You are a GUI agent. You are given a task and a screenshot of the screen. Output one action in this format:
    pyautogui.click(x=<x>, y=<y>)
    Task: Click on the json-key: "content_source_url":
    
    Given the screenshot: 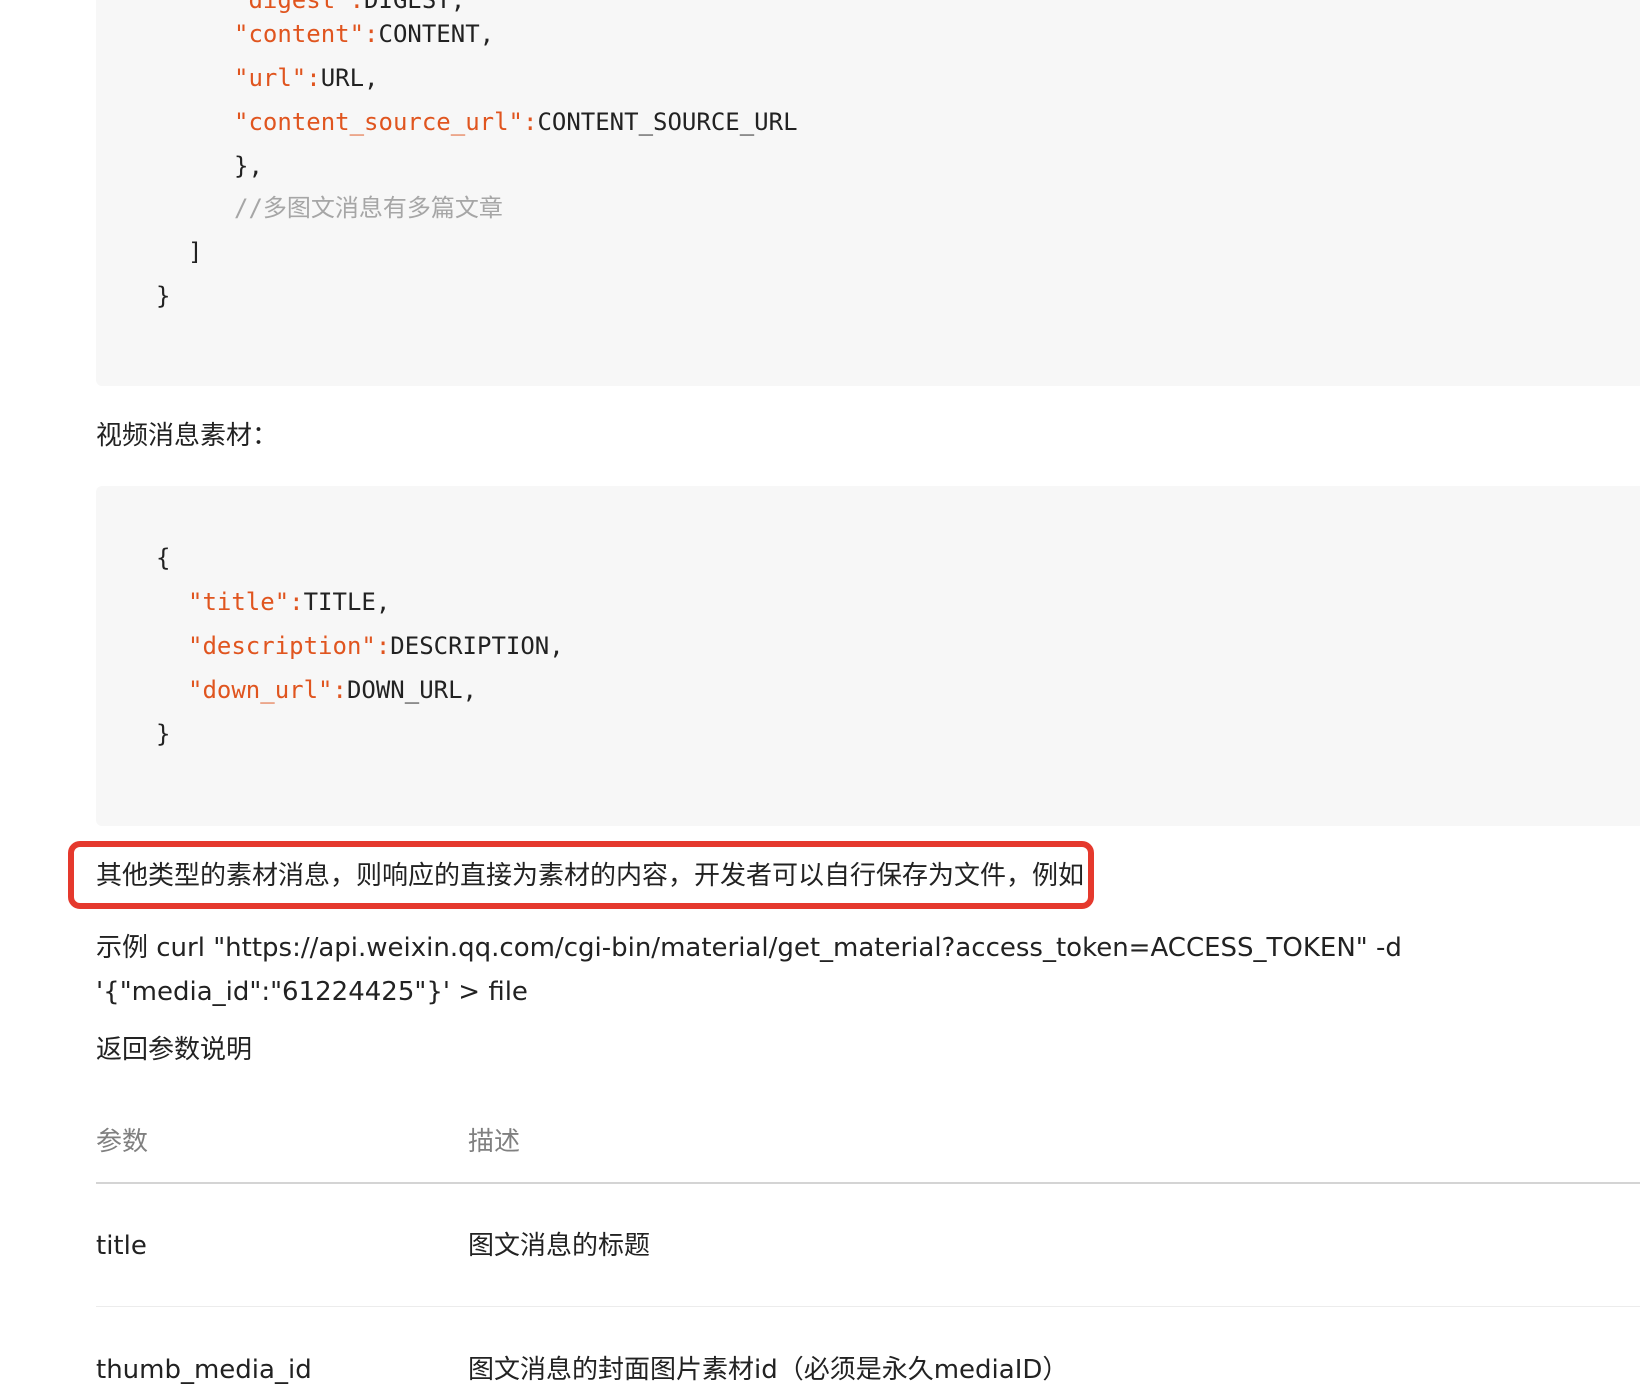 What is the action you would take?
    pyautogui.click(x=386, y=122)
    